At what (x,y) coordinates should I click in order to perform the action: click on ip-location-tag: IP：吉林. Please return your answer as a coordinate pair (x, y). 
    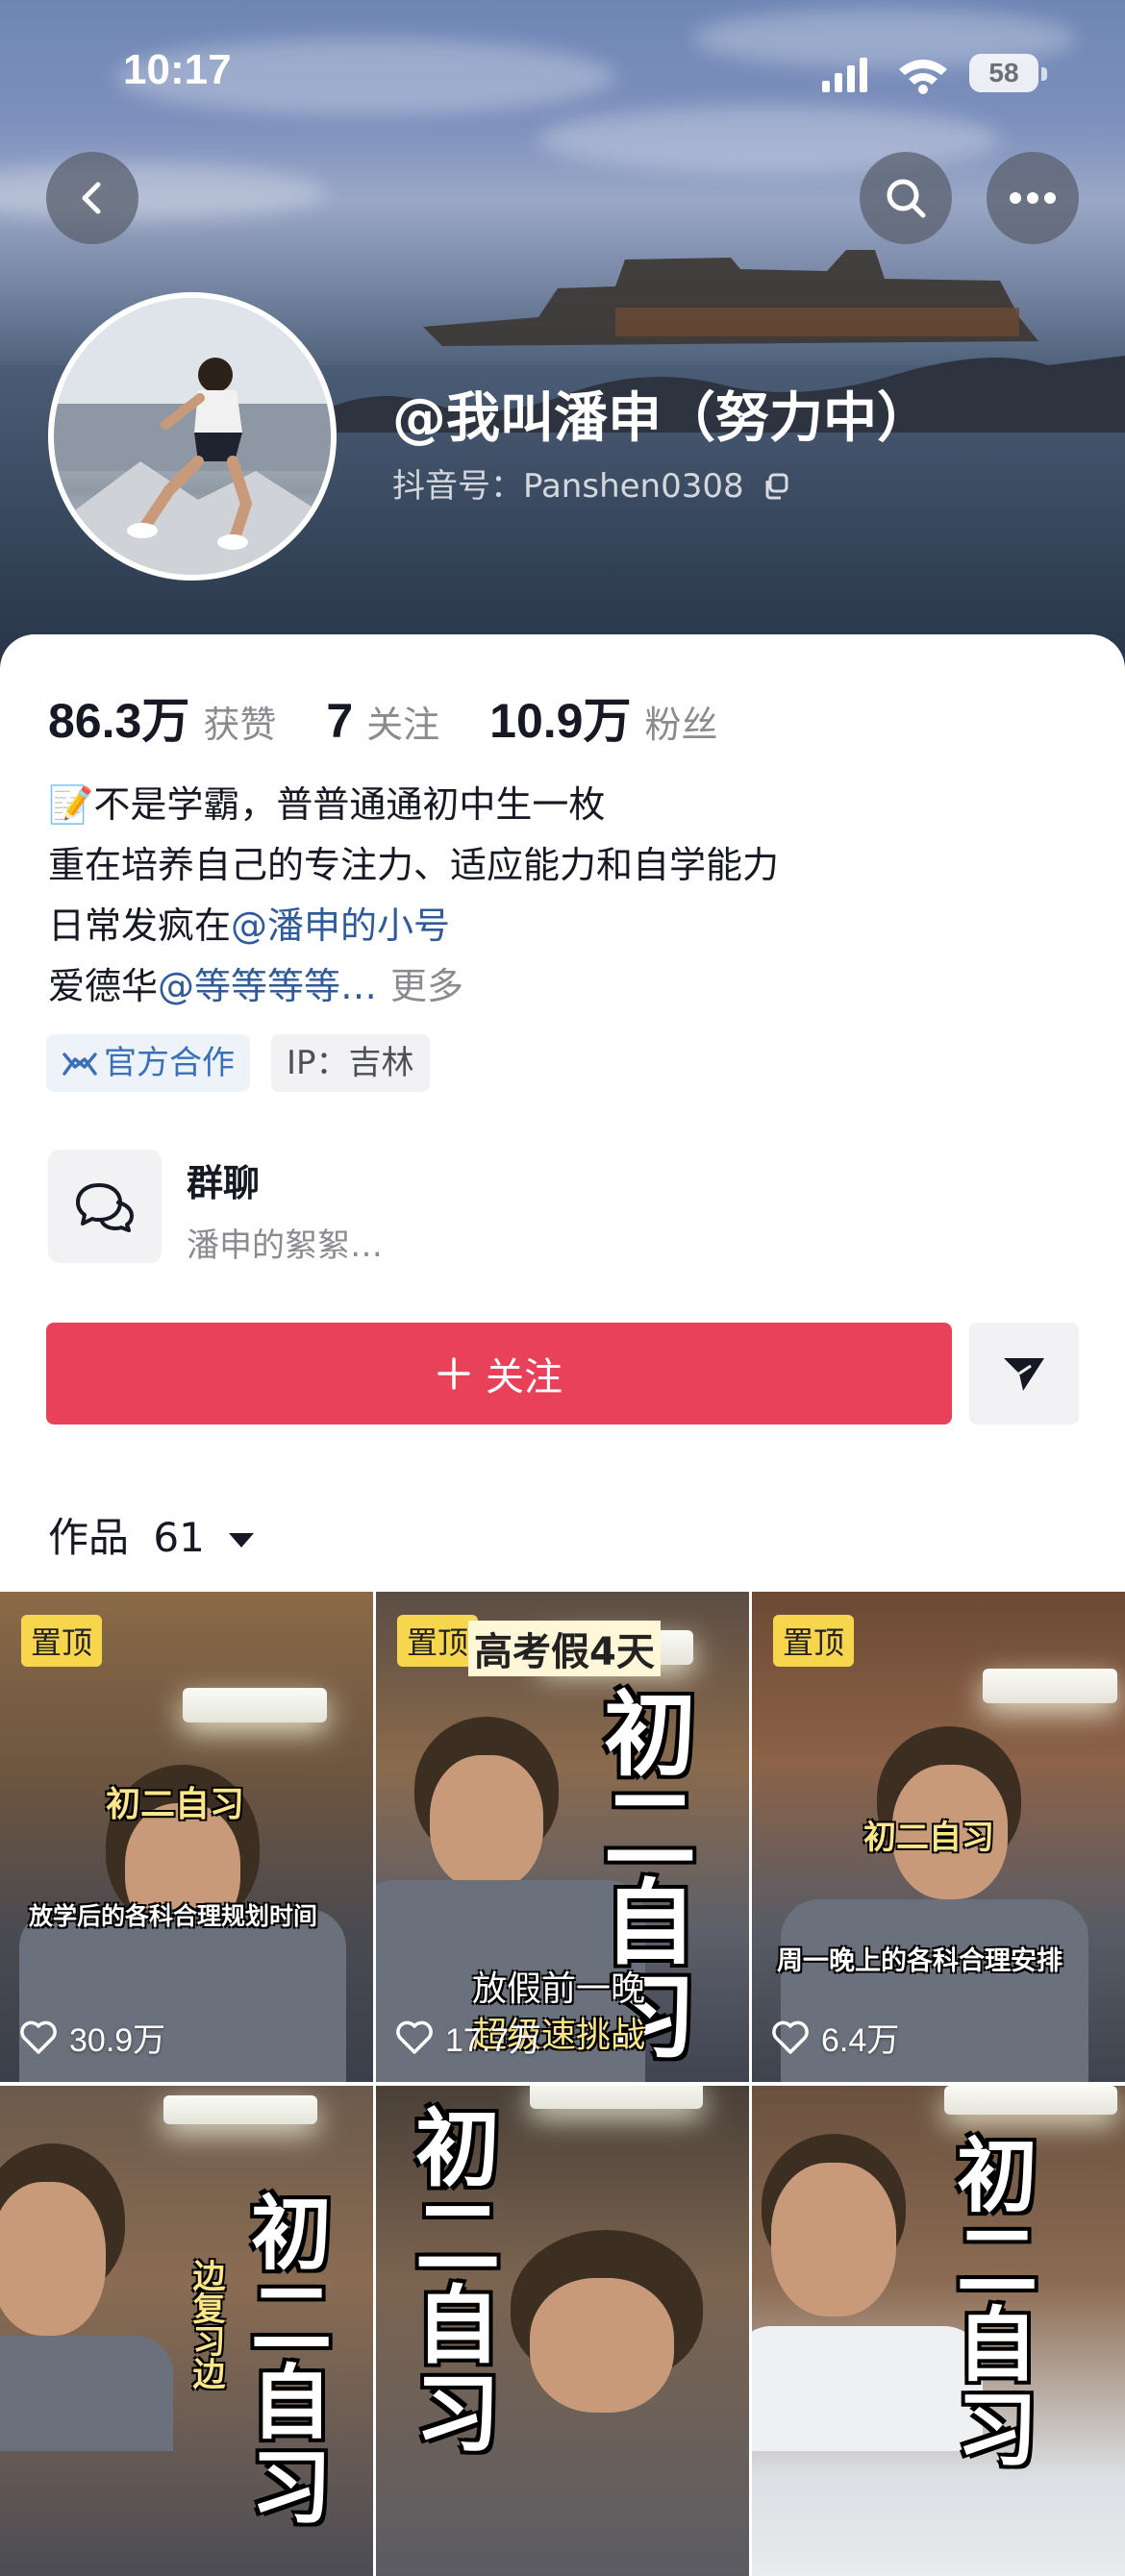
    Looking at the image, I should click on (351, 1063).